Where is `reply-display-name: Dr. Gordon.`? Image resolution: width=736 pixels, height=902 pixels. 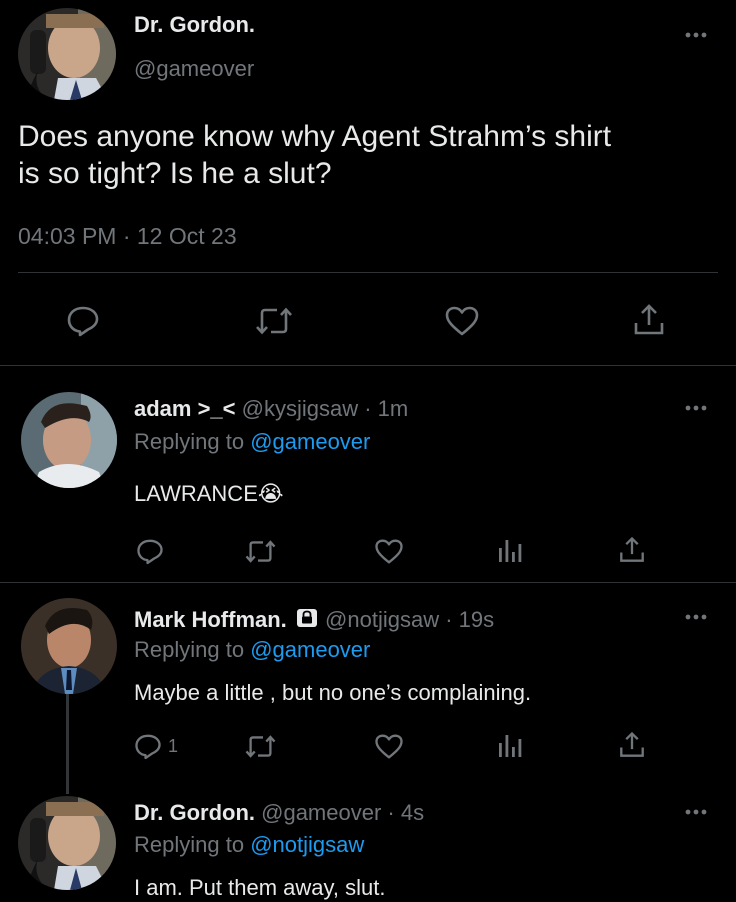
reply-display-name: Dr. Gordon. is located at coordinates (194, 812).